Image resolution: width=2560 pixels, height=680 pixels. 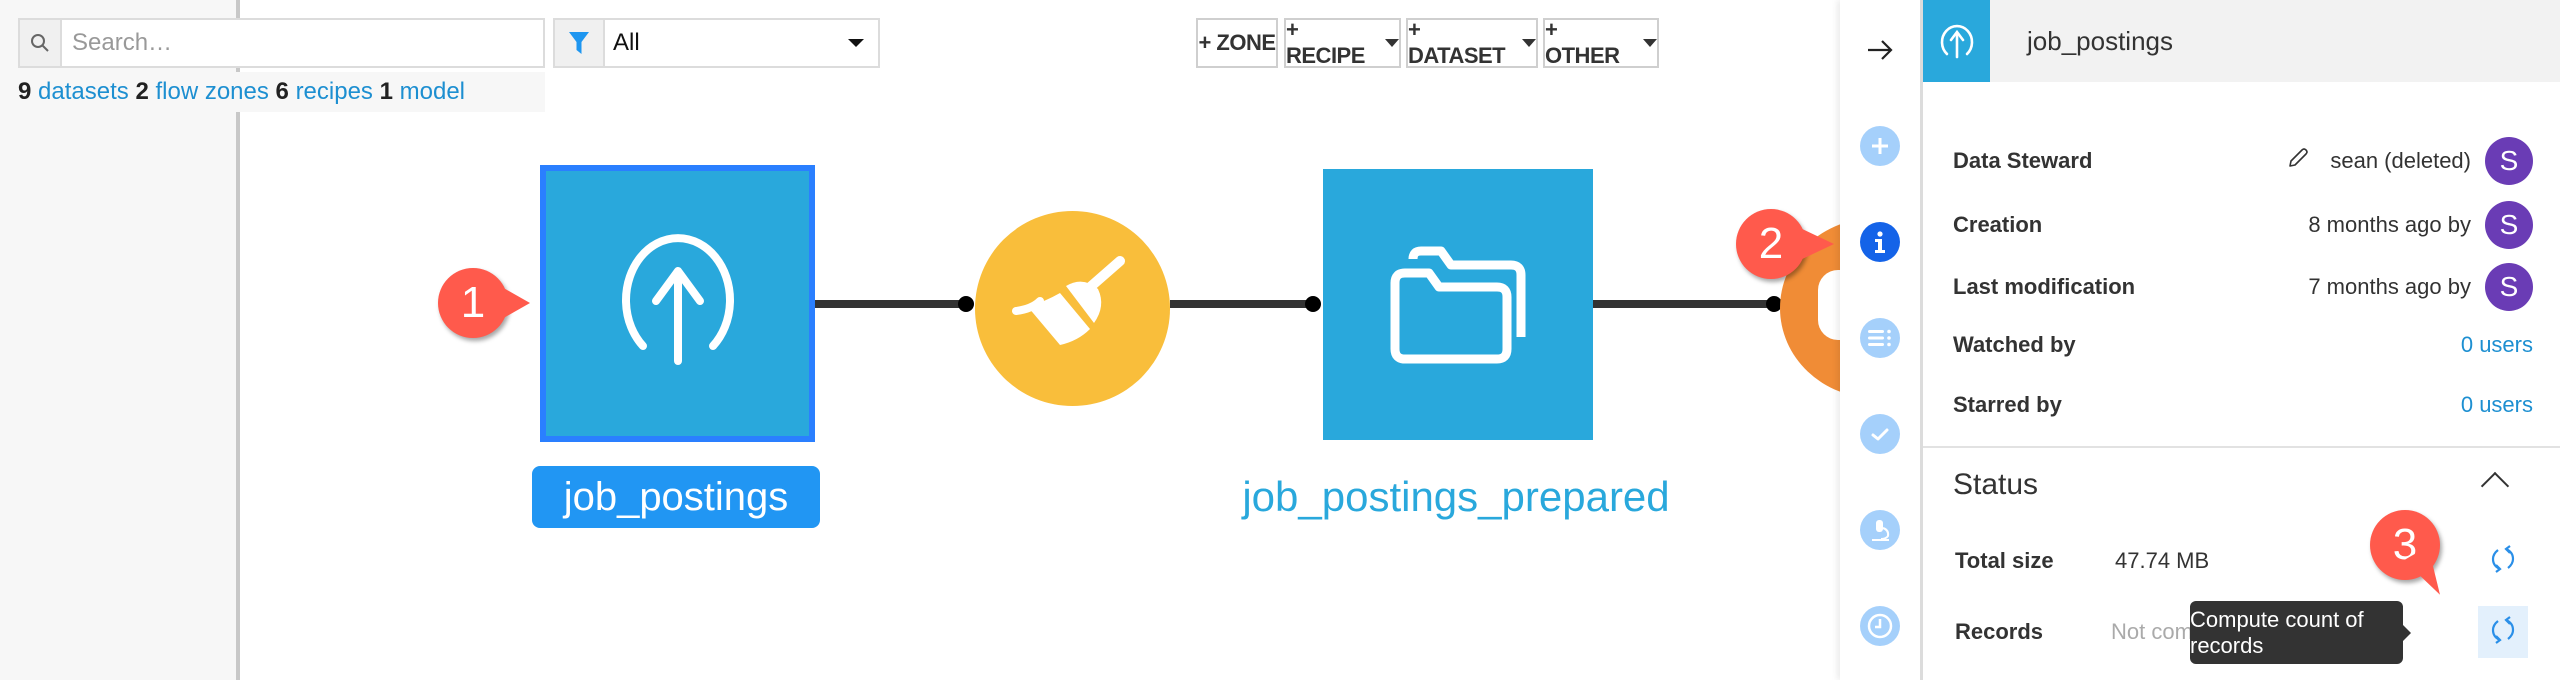 I want to click on panel-title: job_postings, so click(x=2100, y=41).